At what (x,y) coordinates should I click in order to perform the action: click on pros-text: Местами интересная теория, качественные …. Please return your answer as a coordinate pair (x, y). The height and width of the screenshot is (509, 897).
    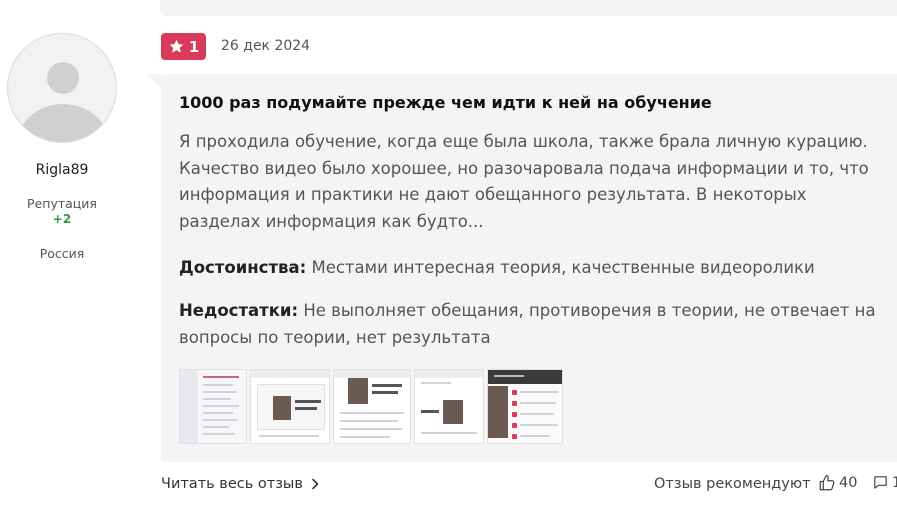
    Looking at the image, I should click on (563, 267).